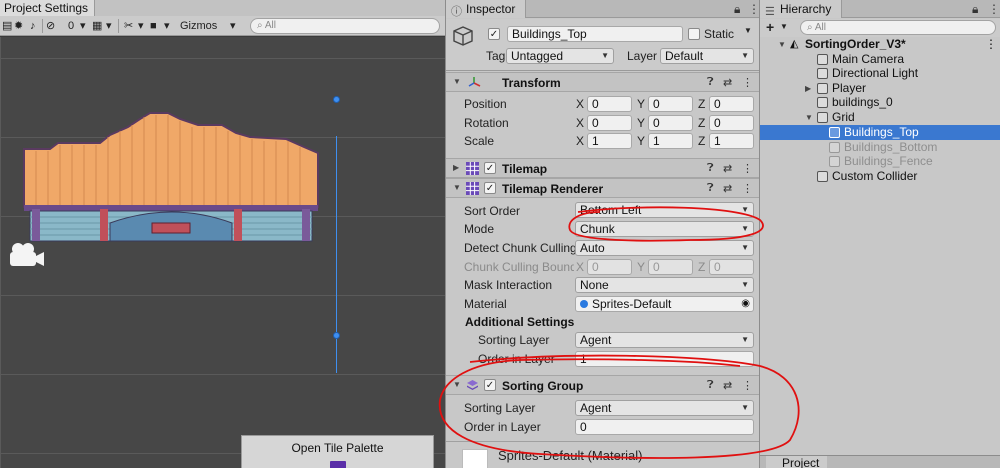 This screenshot has height=468, width=1000. I want to click on sorting-group-header: ▼ ✓ Sorting Group ❓︎ ⇄ ⋮, so click(602, 385).